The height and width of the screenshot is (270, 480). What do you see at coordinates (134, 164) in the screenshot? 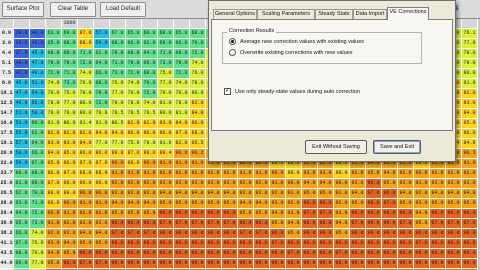
I see `table-cell: 89.0` at bounding box center [134, 164].